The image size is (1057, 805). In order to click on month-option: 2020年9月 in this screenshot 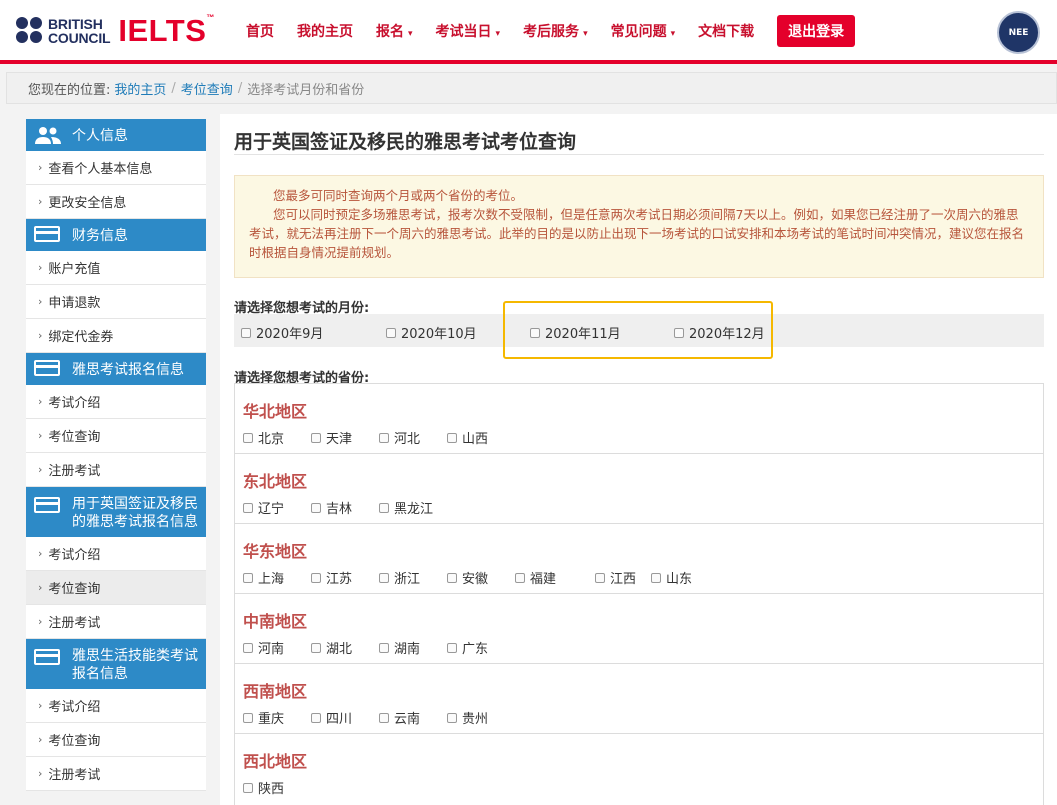, I will do `click(282, 332)`.